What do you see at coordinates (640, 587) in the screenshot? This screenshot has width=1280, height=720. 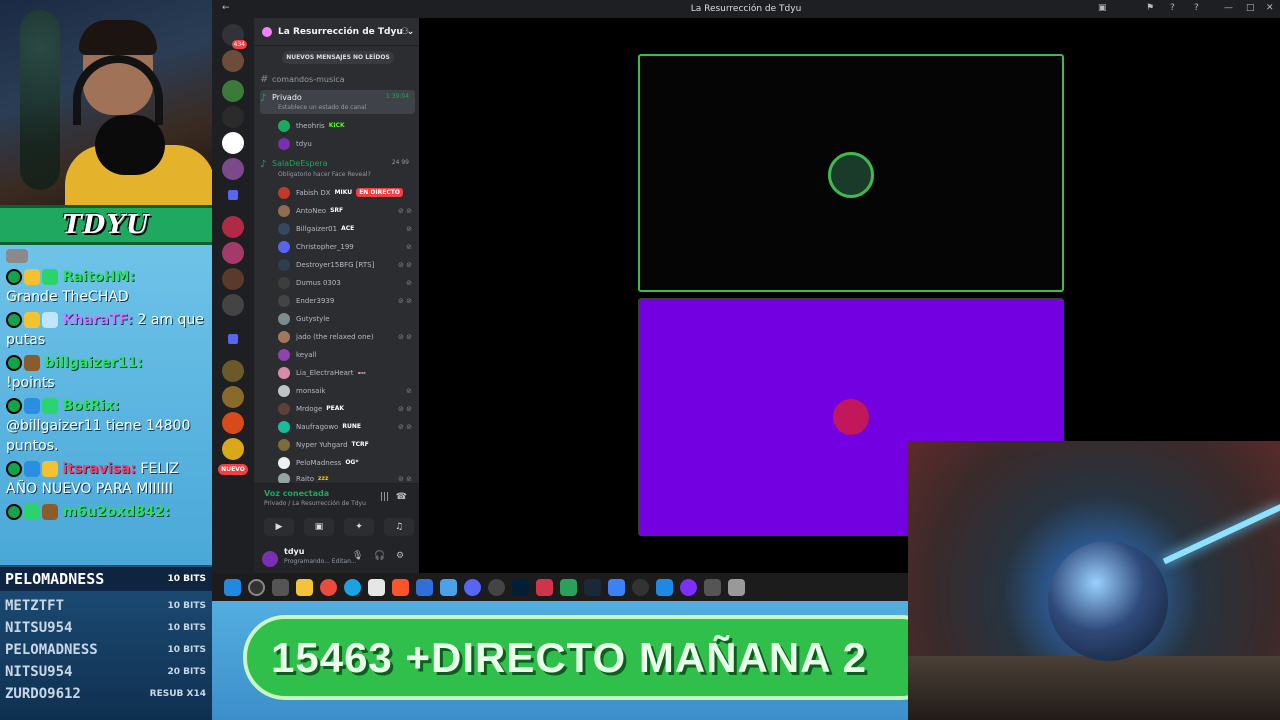 I see `obs-icon` at bounding box center [640, 587].